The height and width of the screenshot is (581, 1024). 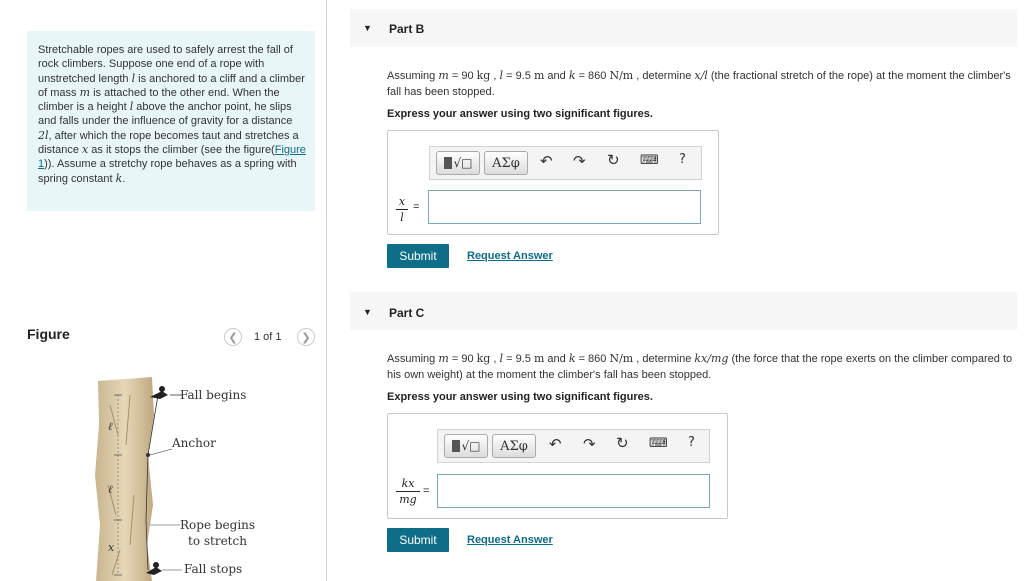 What do you see at coordinates (565, 163) in the screenshot?
I see `part-b-math-toolbar: √□ ΑΣφ` at bounding box center [565, 163].